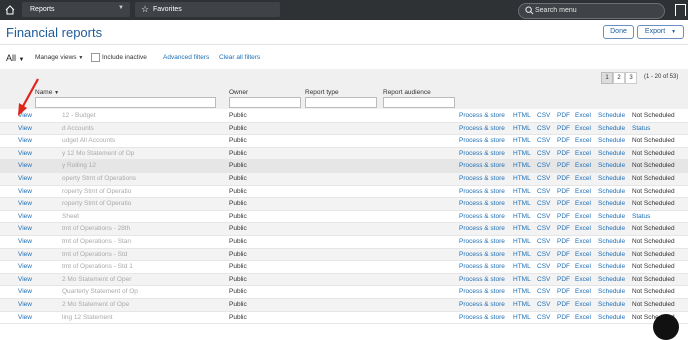  What do you see at coordinates (238, 92) in the screenshot?
I see `column-header-owner: Owner` at bounding box center [238, 92].